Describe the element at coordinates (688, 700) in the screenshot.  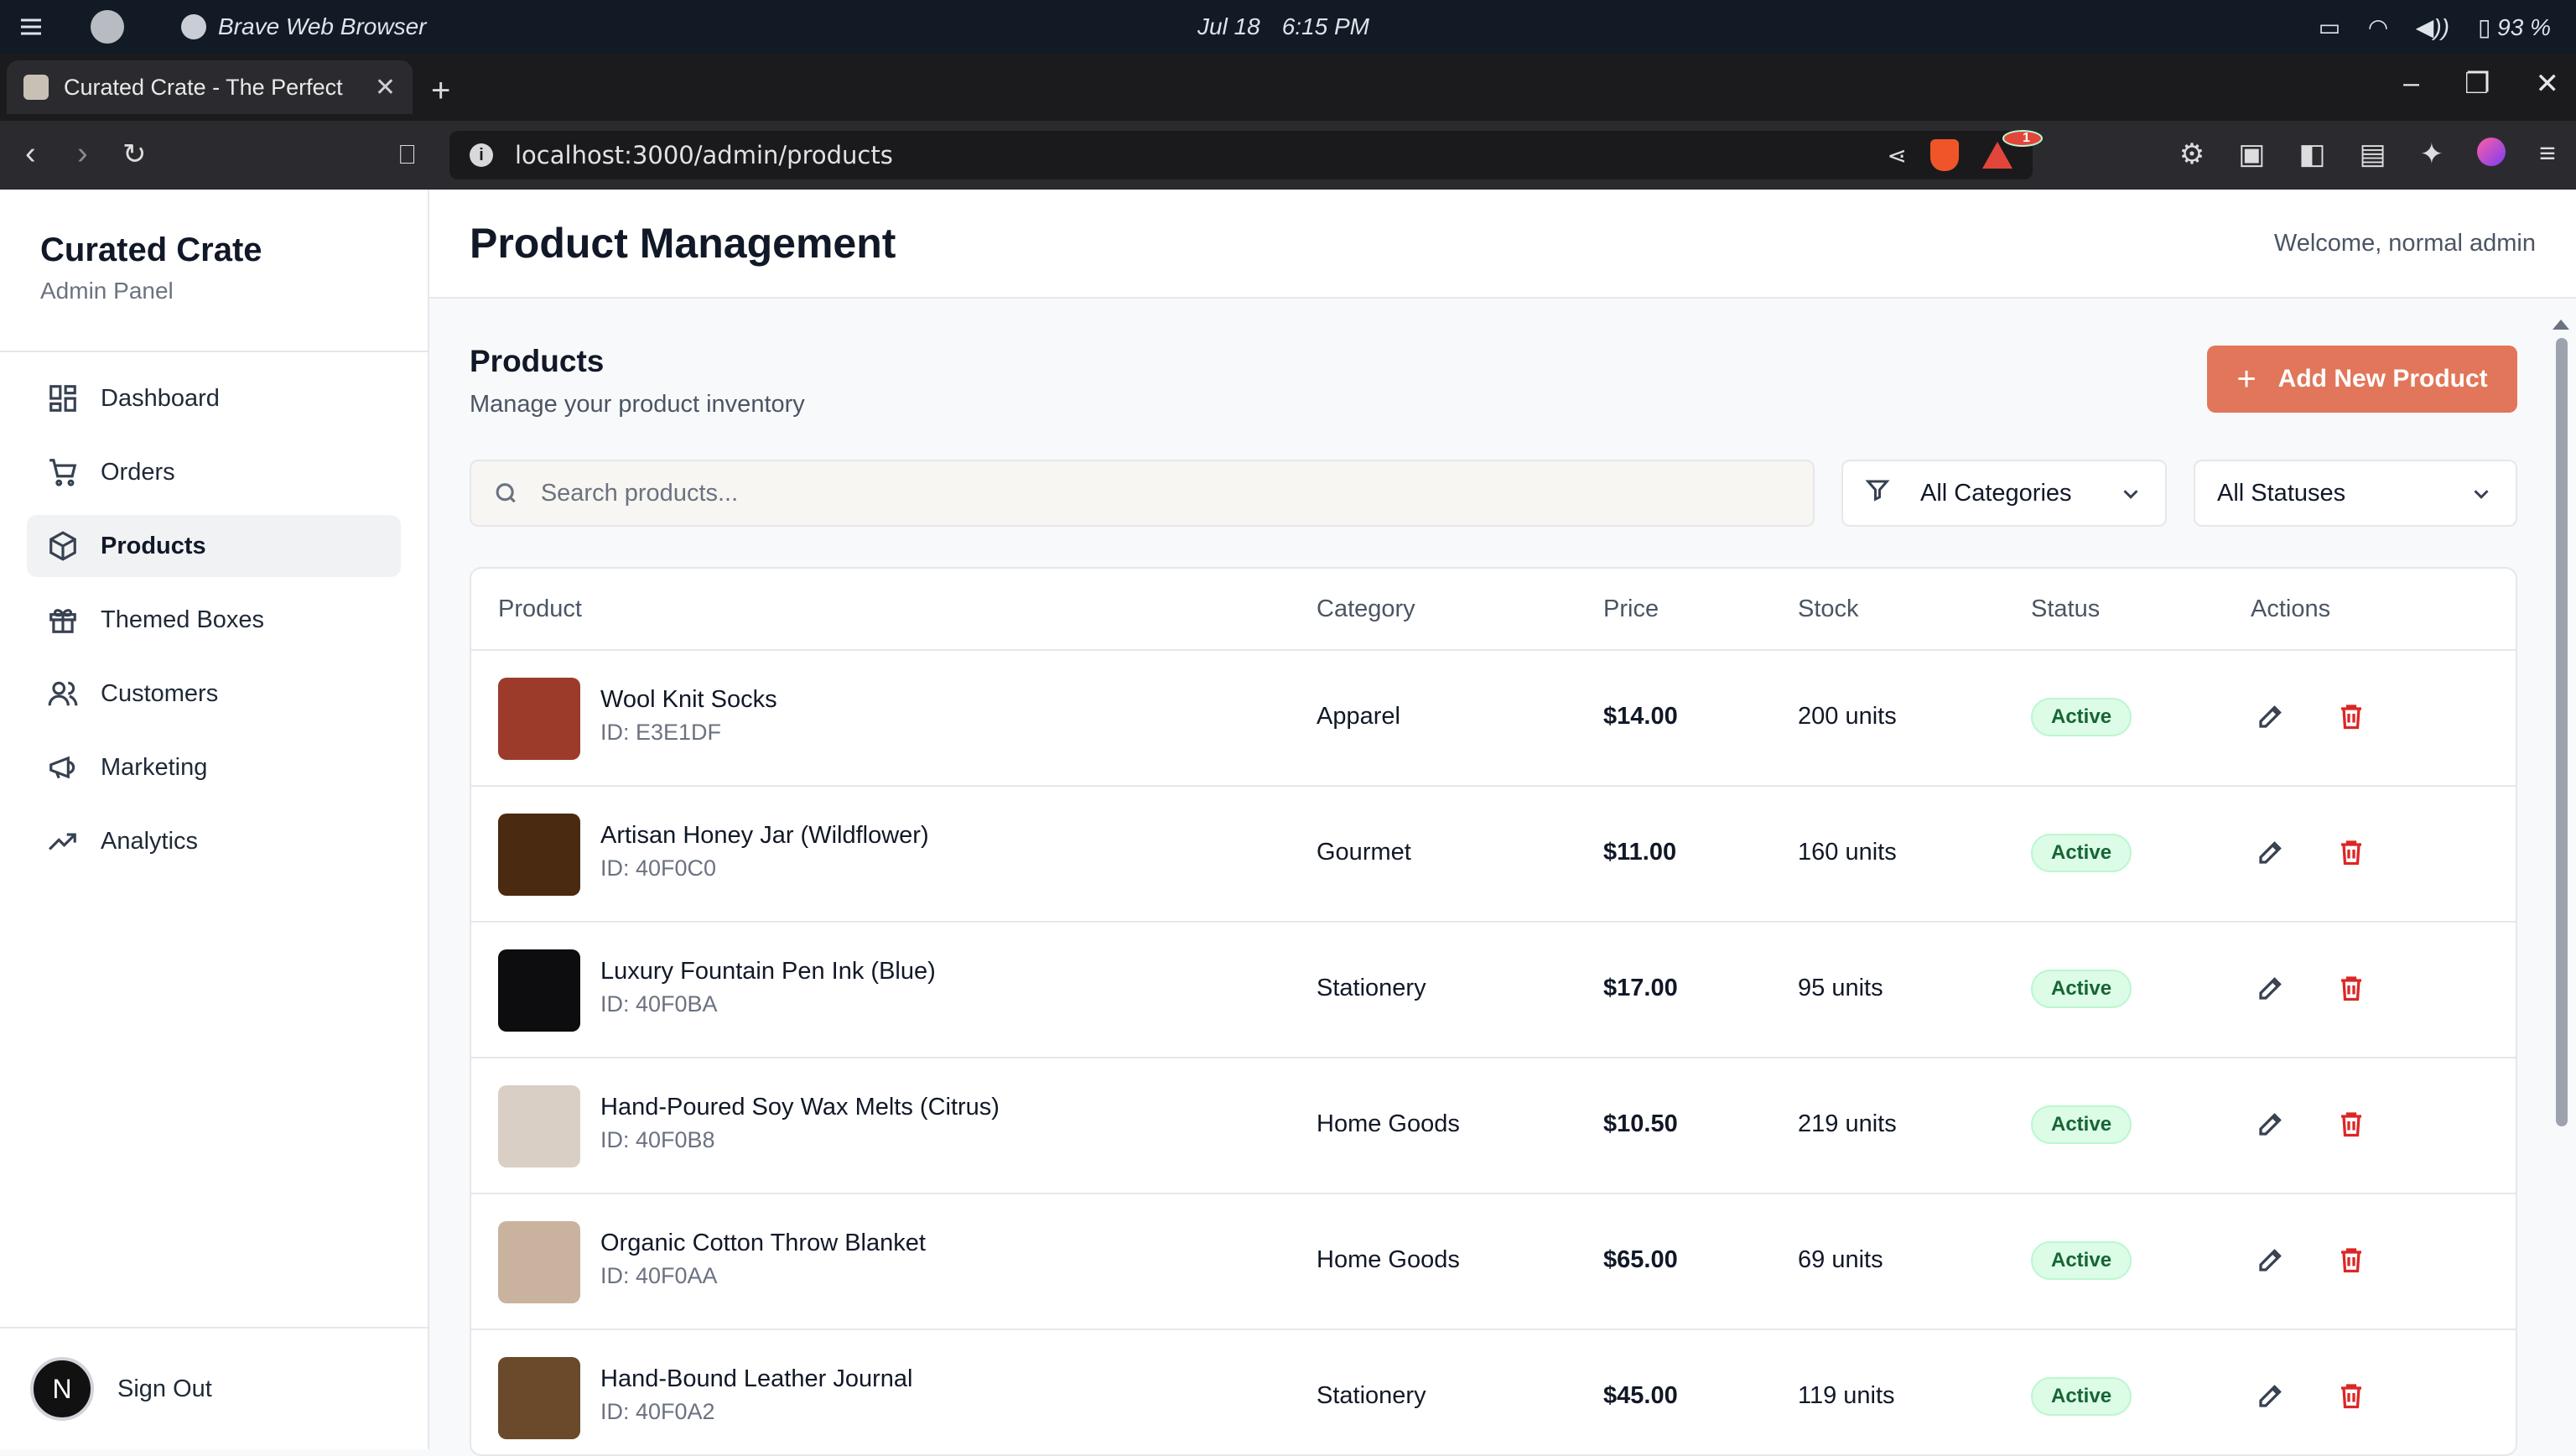
I see `product-name: Wool Knit Socks` at that location.